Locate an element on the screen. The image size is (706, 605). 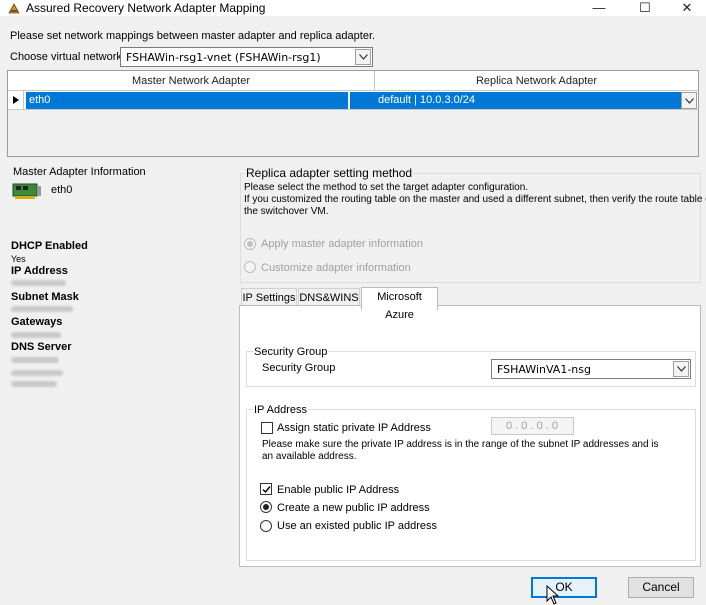
table-row: eth0 default | 10.0.3.0/24 is located at coordinates (353, 100).